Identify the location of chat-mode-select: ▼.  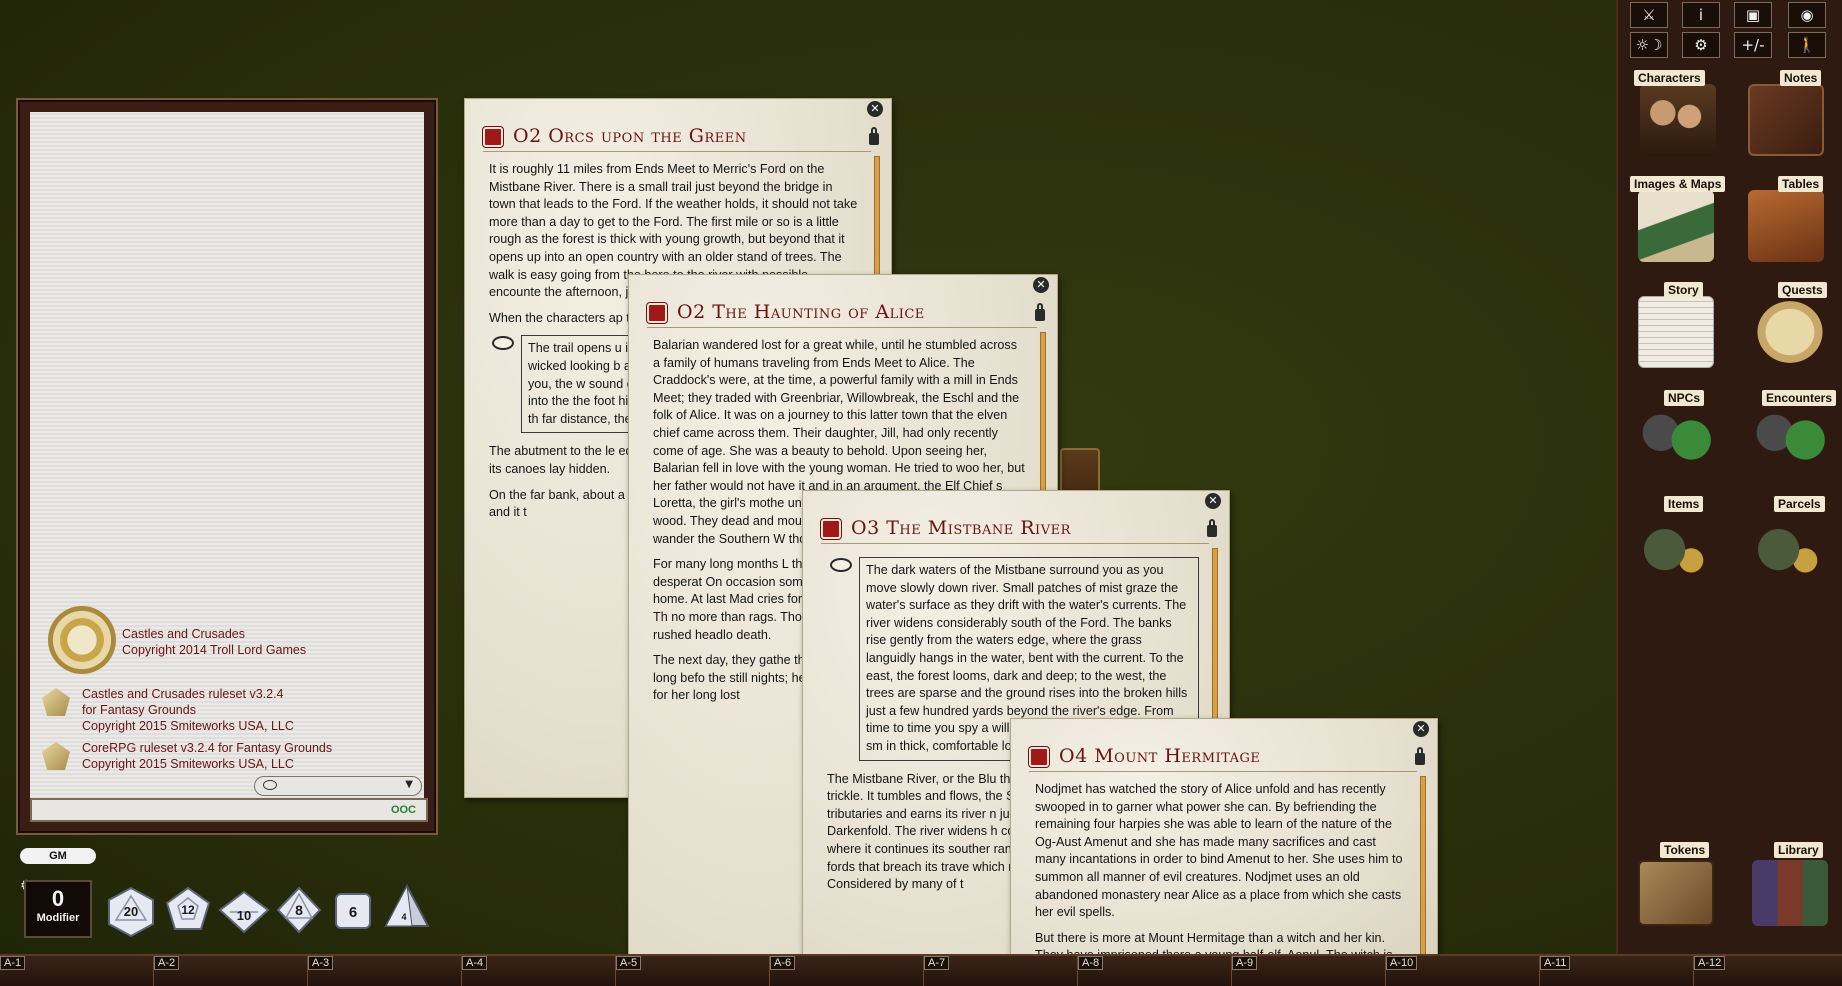
(338, 786).